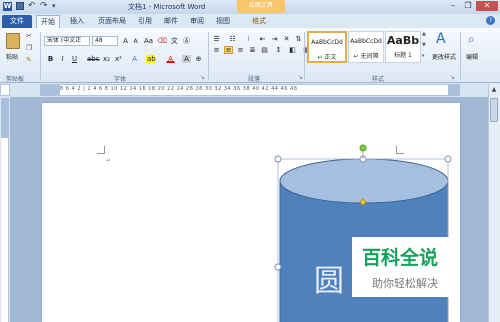  What do you see at coordinates (278, 50) in the screenshot?
I see `line-spacing-icon: ↕` at bounding box center [278, 50].